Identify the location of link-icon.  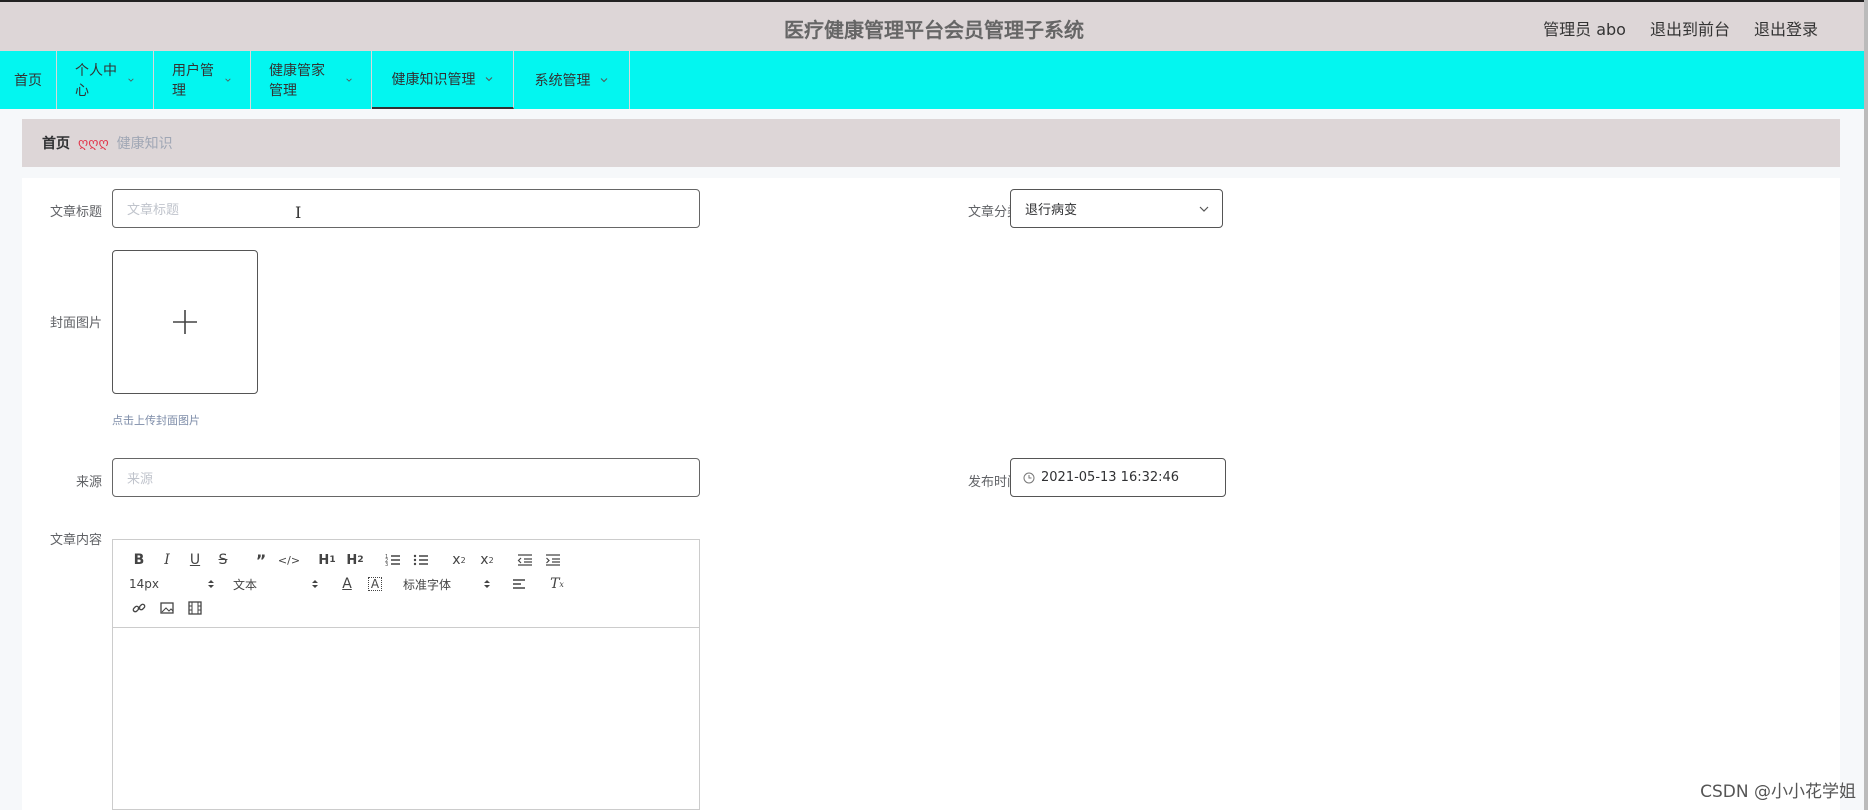
(139, 608).